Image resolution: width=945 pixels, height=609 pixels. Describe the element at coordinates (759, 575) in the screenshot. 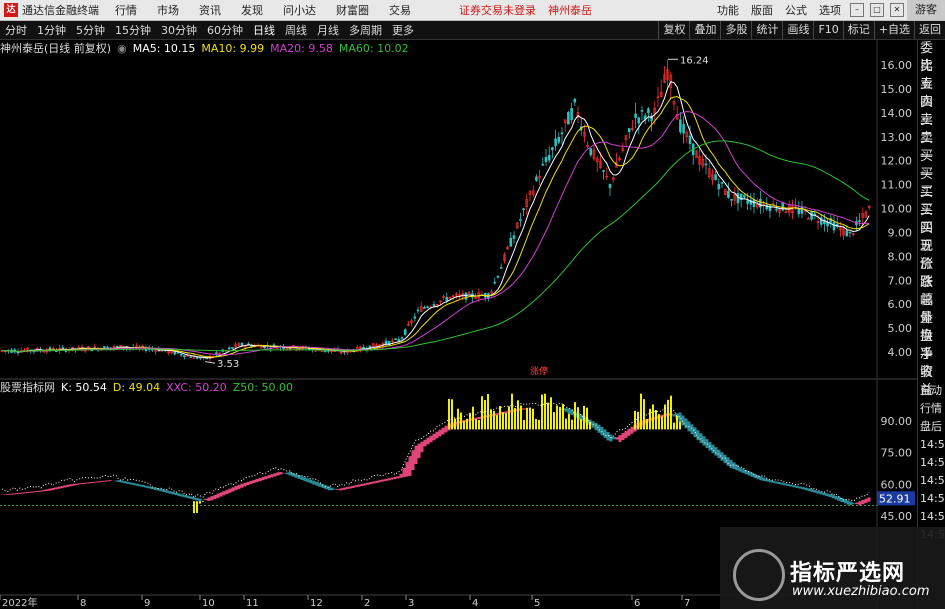

I see `watermark-logo-icon` at that location.